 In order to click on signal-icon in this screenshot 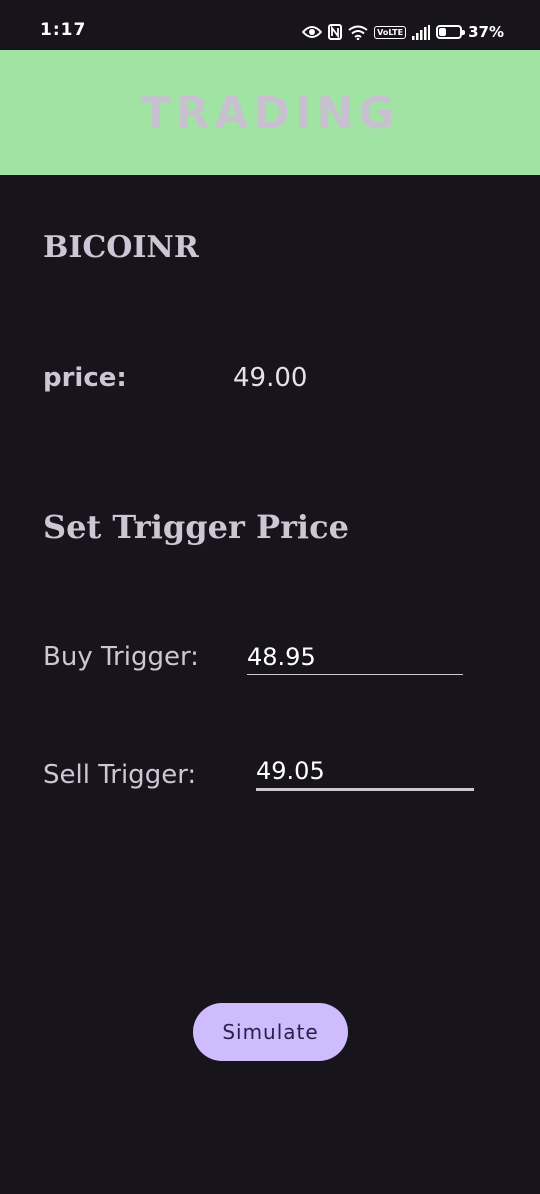, I will do `click(421, 32)`.